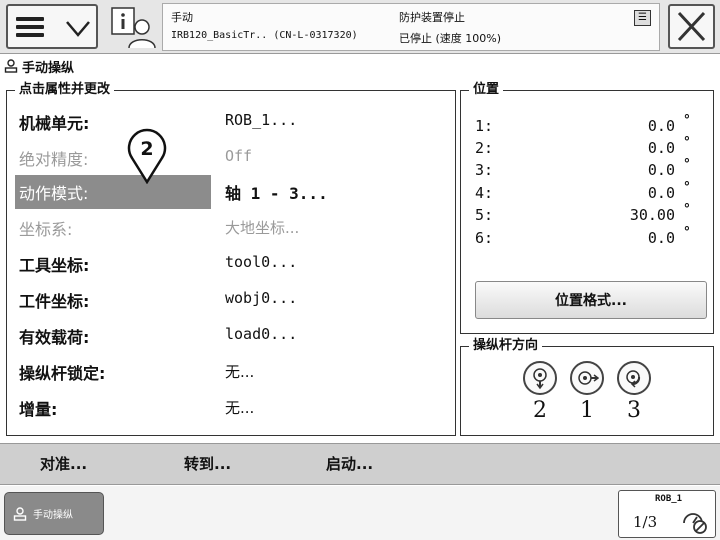 Image resolution: width=720 pixels, height=540 pixels. What do you see at coordinates (540, 378) in the screenshot?
I see `vertical-axis-icon` at bounding box center [540, 378].